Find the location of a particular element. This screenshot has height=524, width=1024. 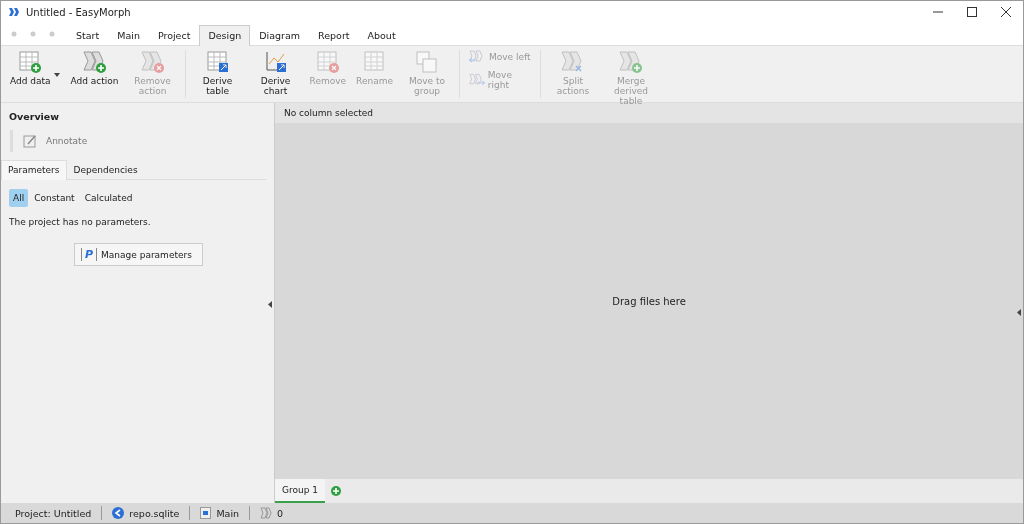

ribbon-button: Add action is located at coordinates (94, 68).